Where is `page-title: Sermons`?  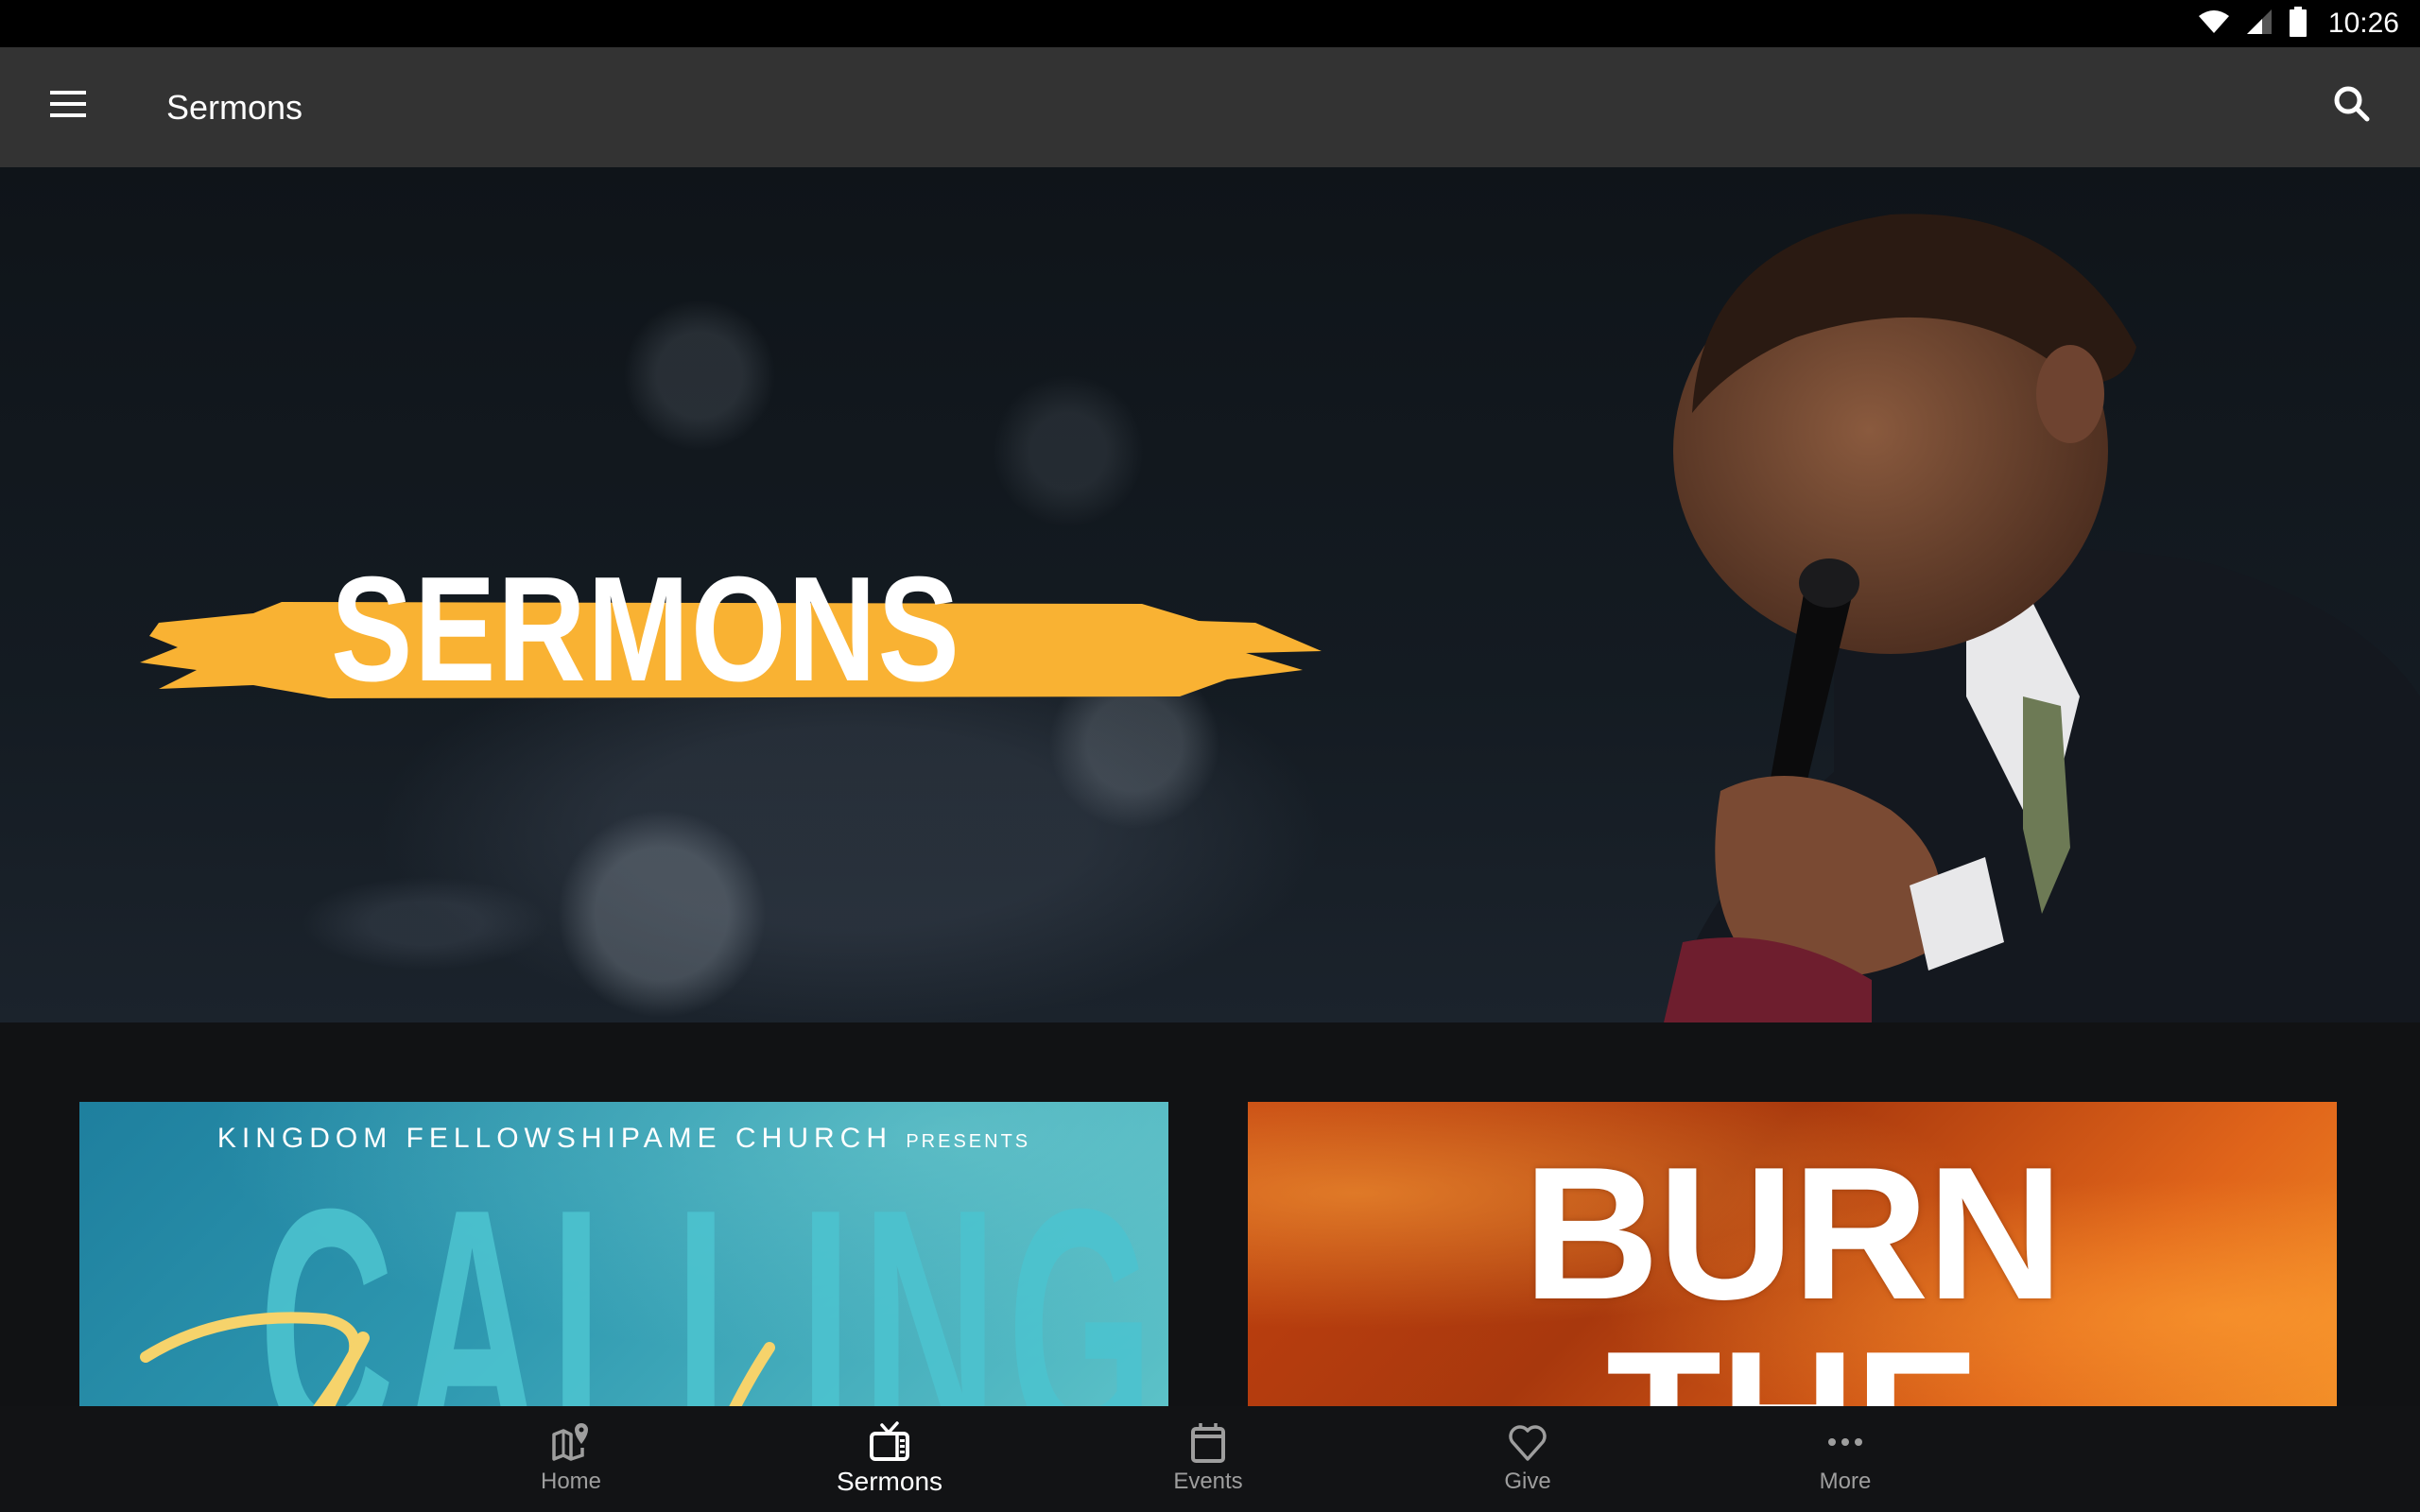
page-title: Sermons is located at coordinates (234, 107).